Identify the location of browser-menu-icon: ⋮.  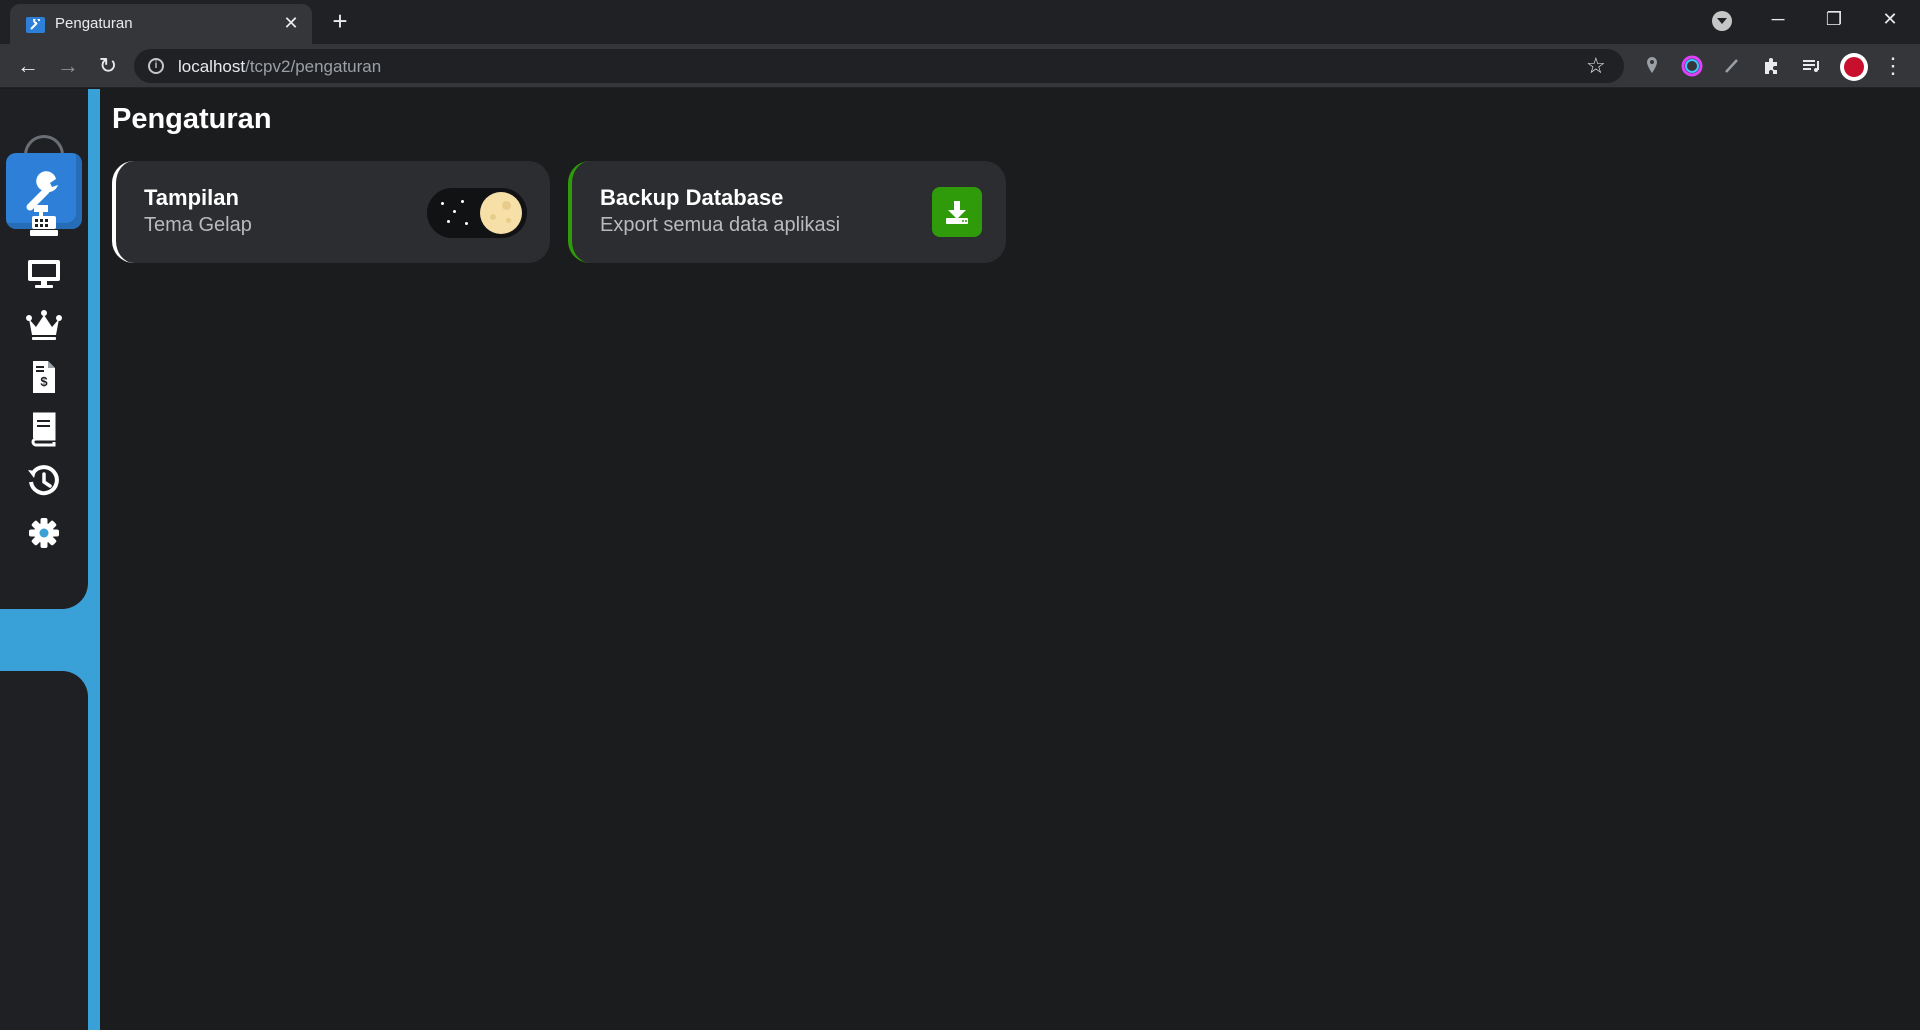
(1893, 66).